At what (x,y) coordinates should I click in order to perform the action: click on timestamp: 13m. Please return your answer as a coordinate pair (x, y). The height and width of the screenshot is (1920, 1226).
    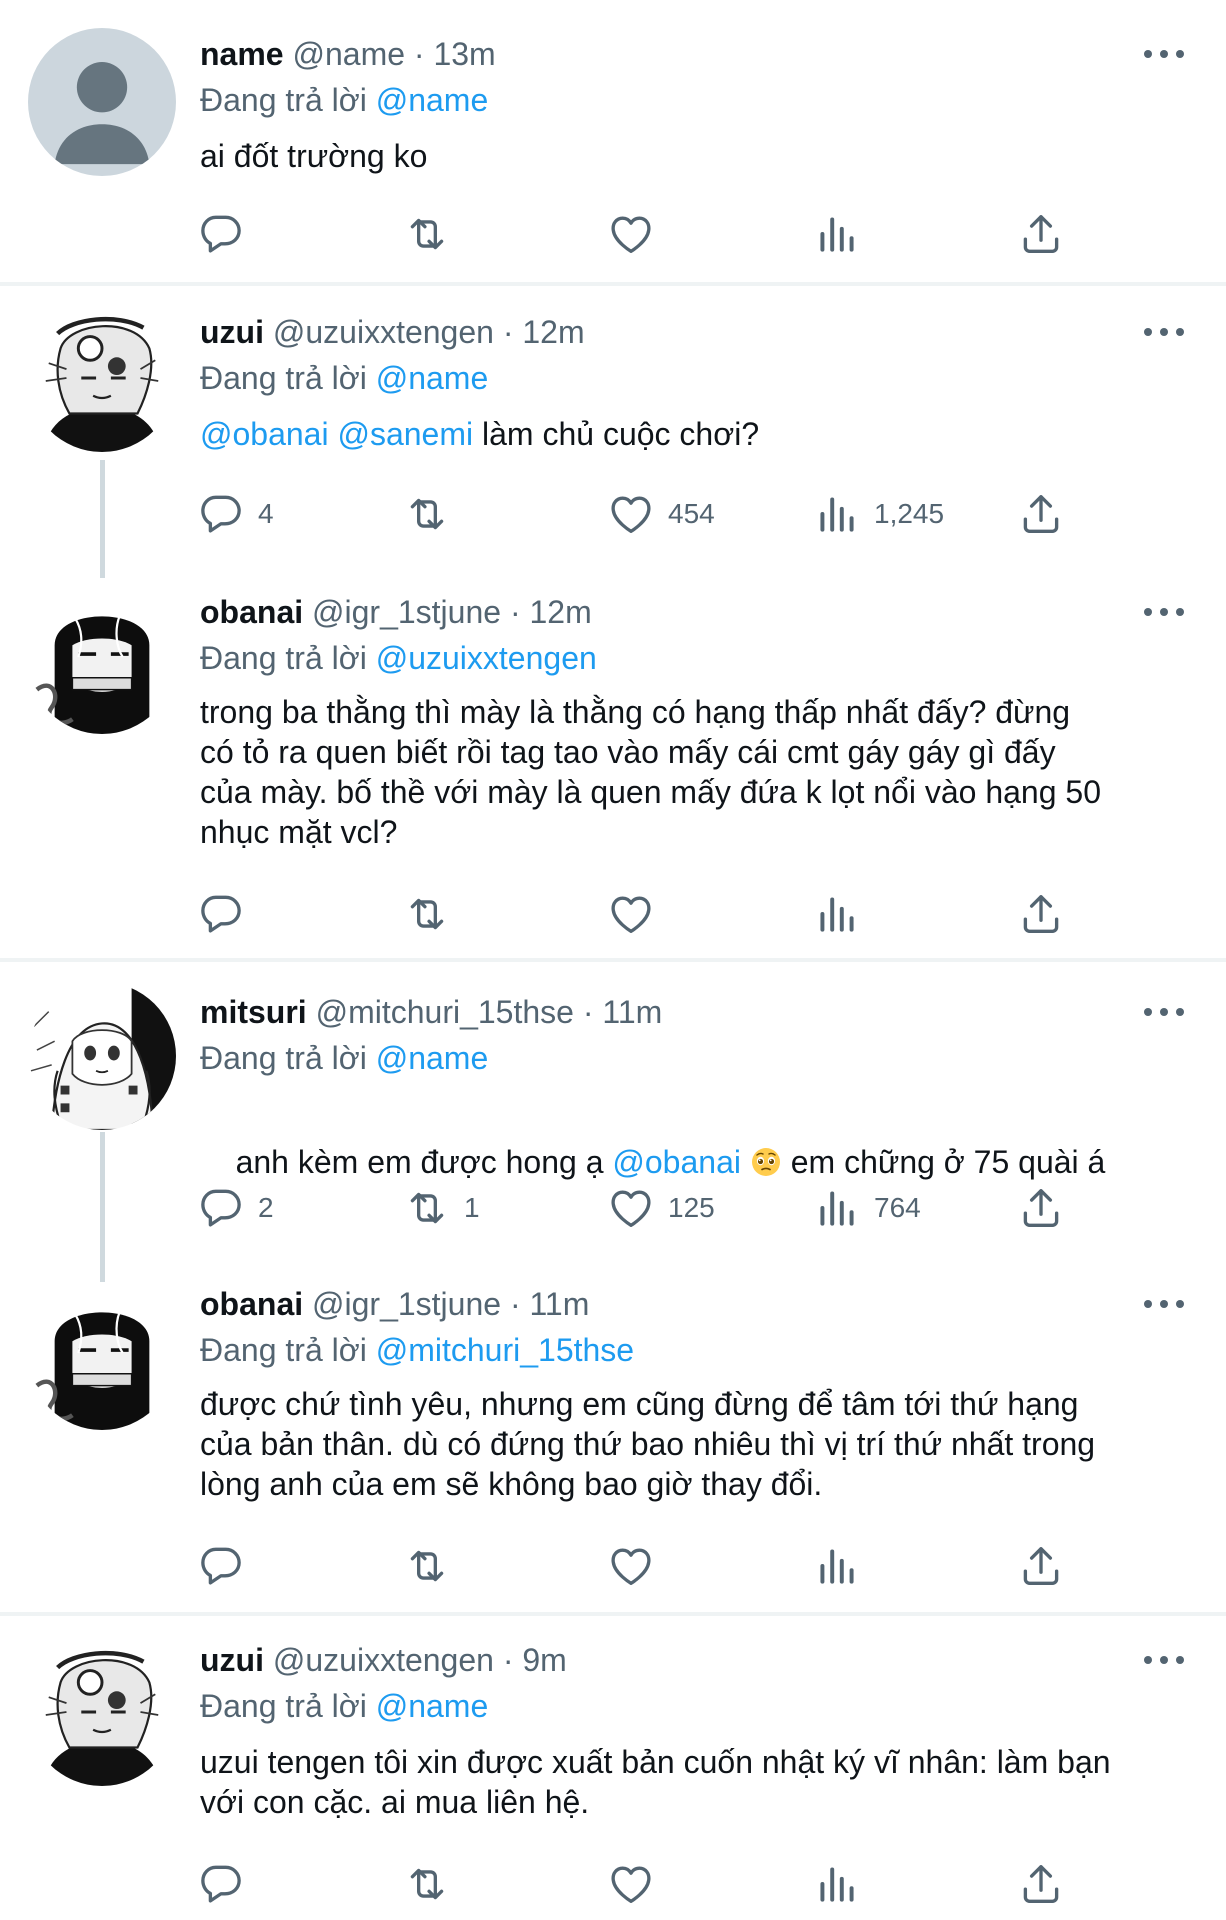
    Looking at the image, I should click on (464, 54).